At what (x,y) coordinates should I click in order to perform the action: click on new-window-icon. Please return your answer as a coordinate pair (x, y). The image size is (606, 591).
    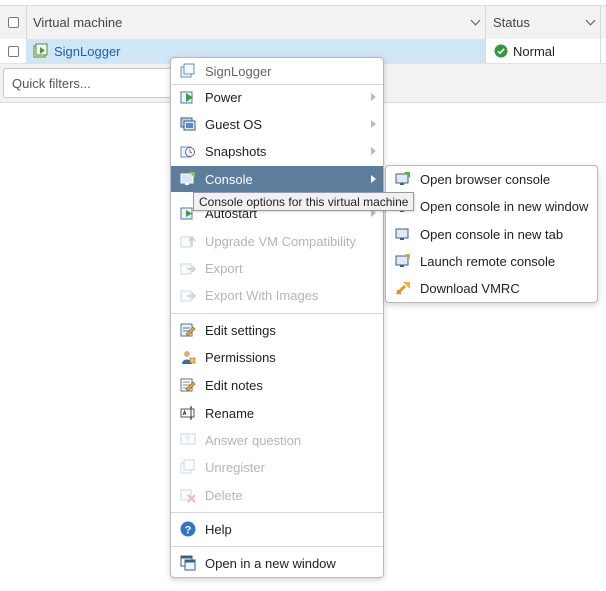
    Looking at the image, I should click on (188, 563).